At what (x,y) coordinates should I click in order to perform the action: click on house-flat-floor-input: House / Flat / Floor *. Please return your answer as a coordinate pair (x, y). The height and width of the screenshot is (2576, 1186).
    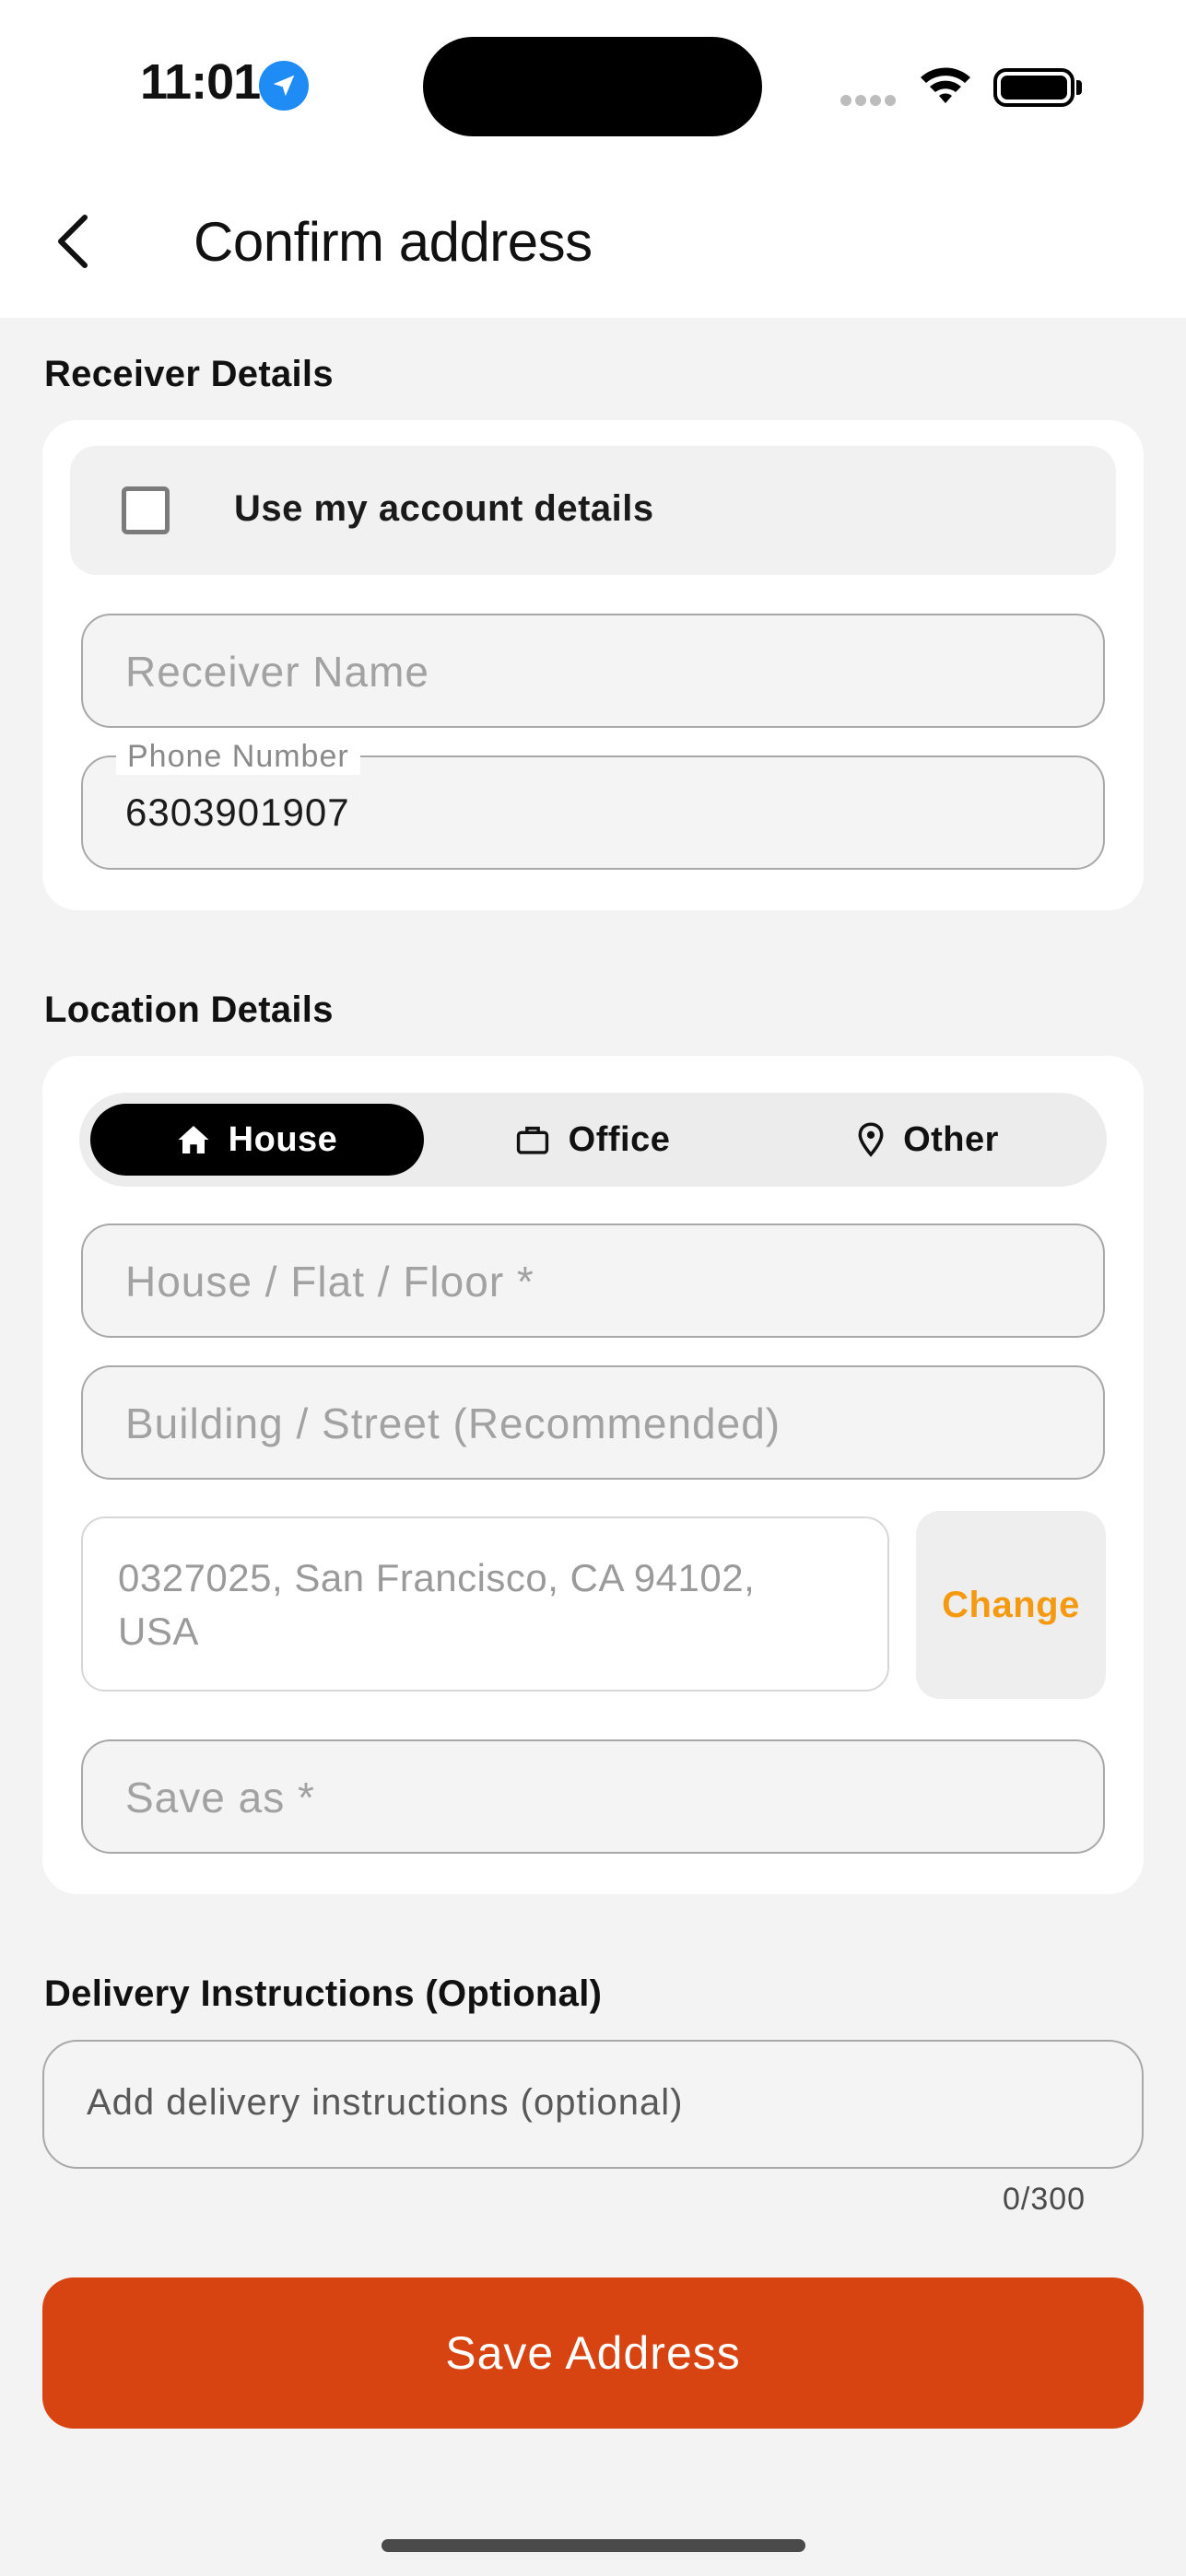
    Looking at the image, I should click on (593, 1281).